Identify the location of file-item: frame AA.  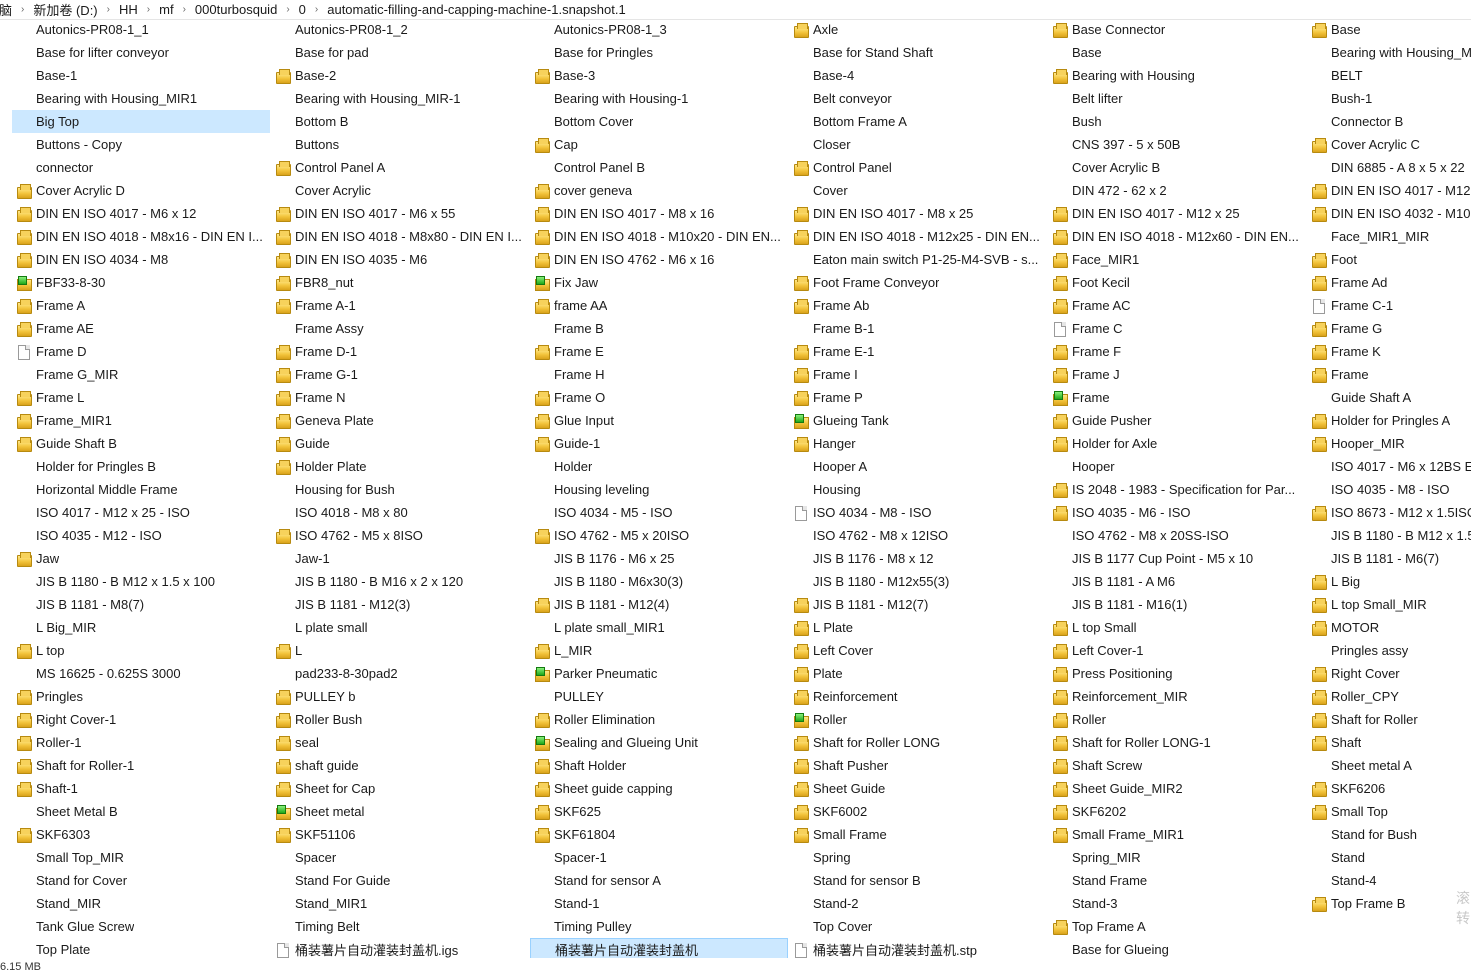
(659, 305).